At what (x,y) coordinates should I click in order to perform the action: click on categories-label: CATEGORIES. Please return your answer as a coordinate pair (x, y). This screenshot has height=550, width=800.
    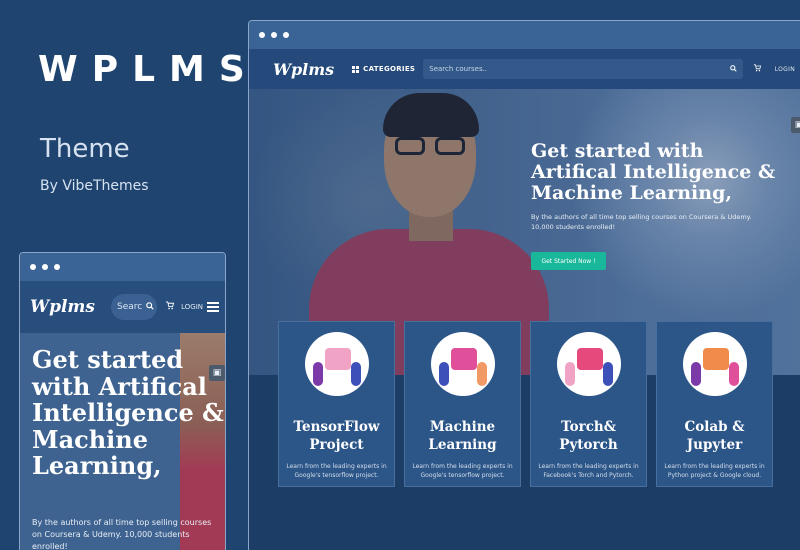
    Looking at the image, I should click on (389, 69).